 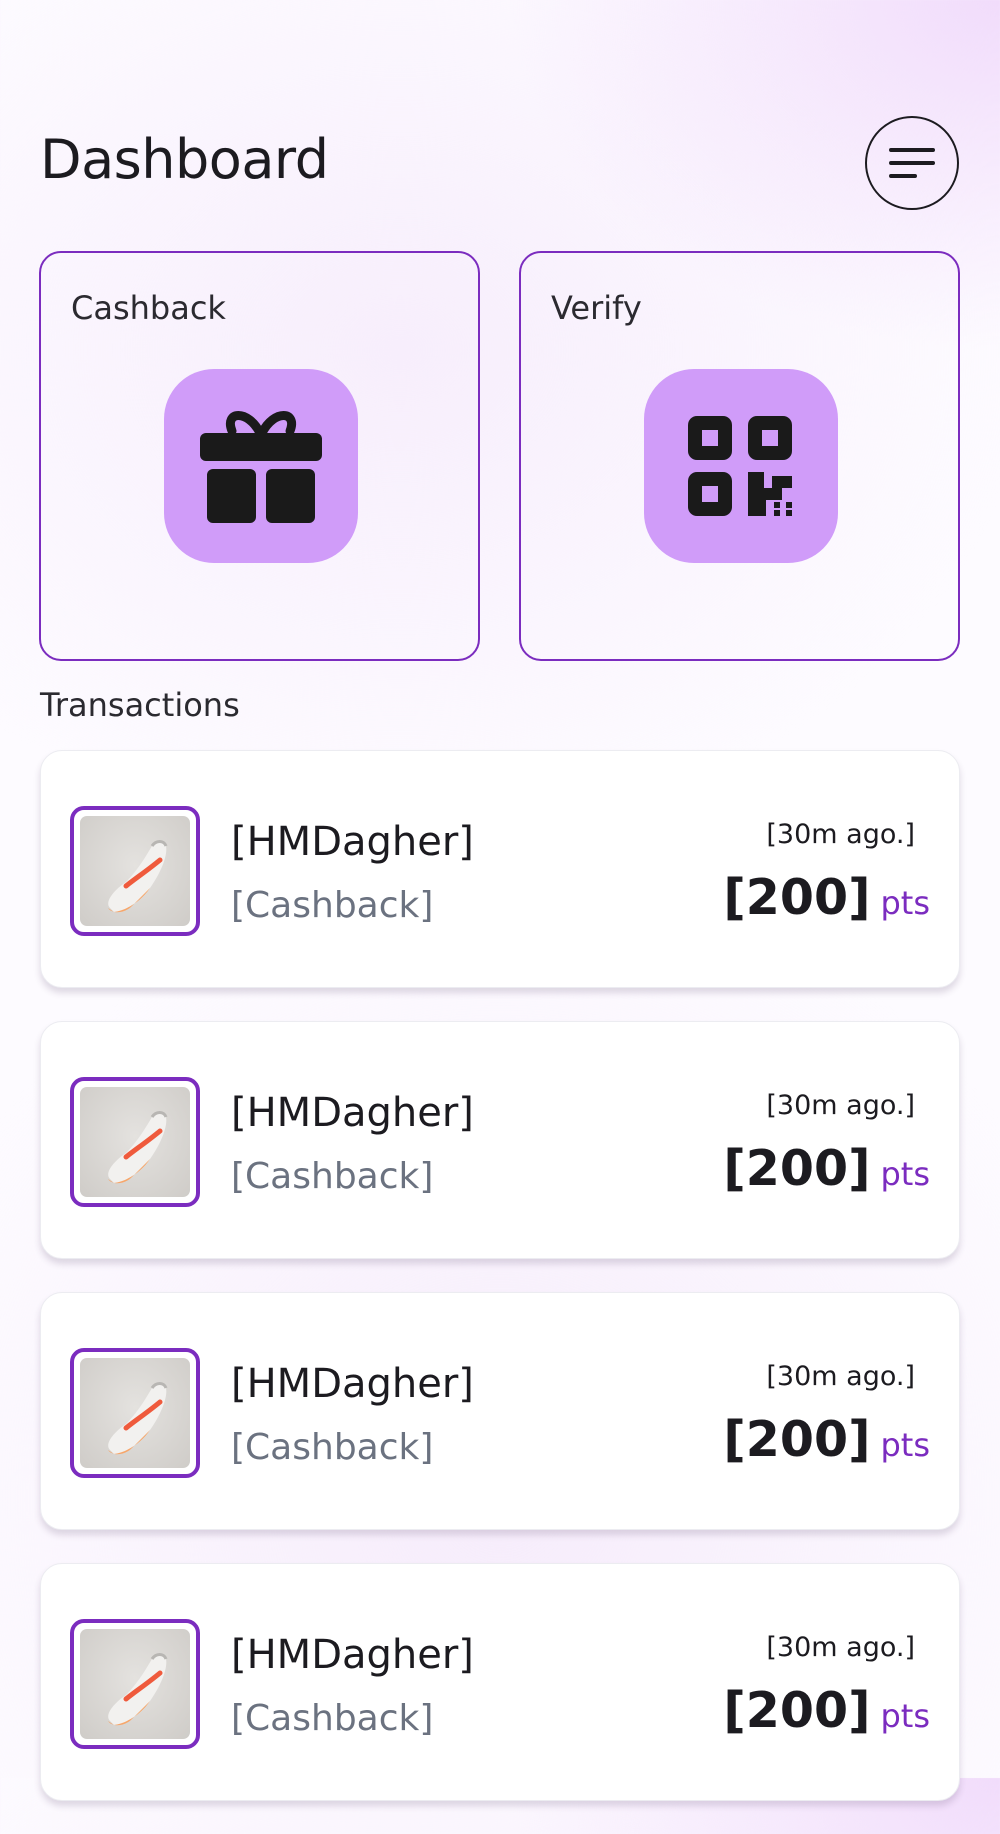 I want to click on transactions-title: Transactions, so click(x=140, y=705).